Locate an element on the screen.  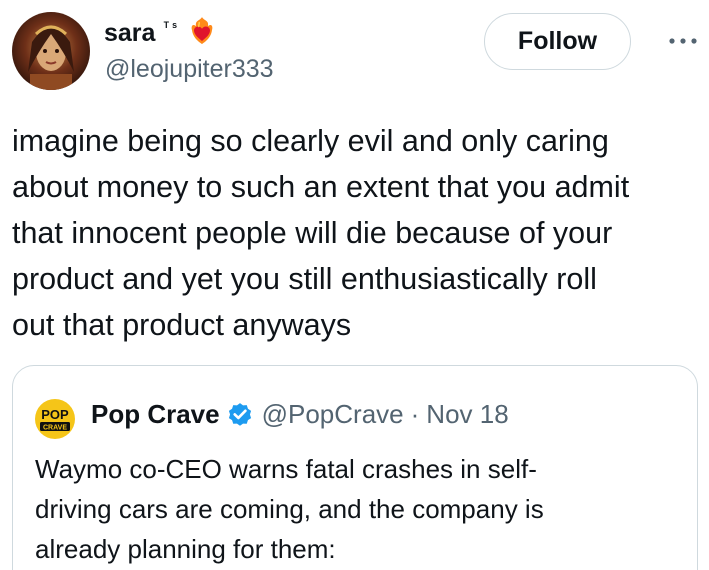
more-options-button is located at coordinates (683, 41).